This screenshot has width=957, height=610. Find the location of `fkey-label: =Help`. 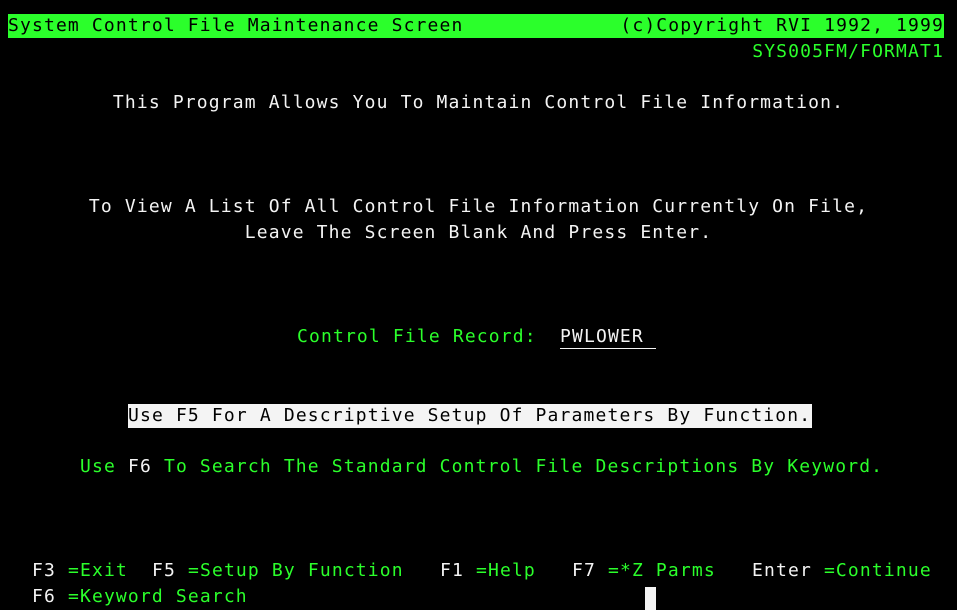

fkey-label: =Help is located at coordinates (505, 570).